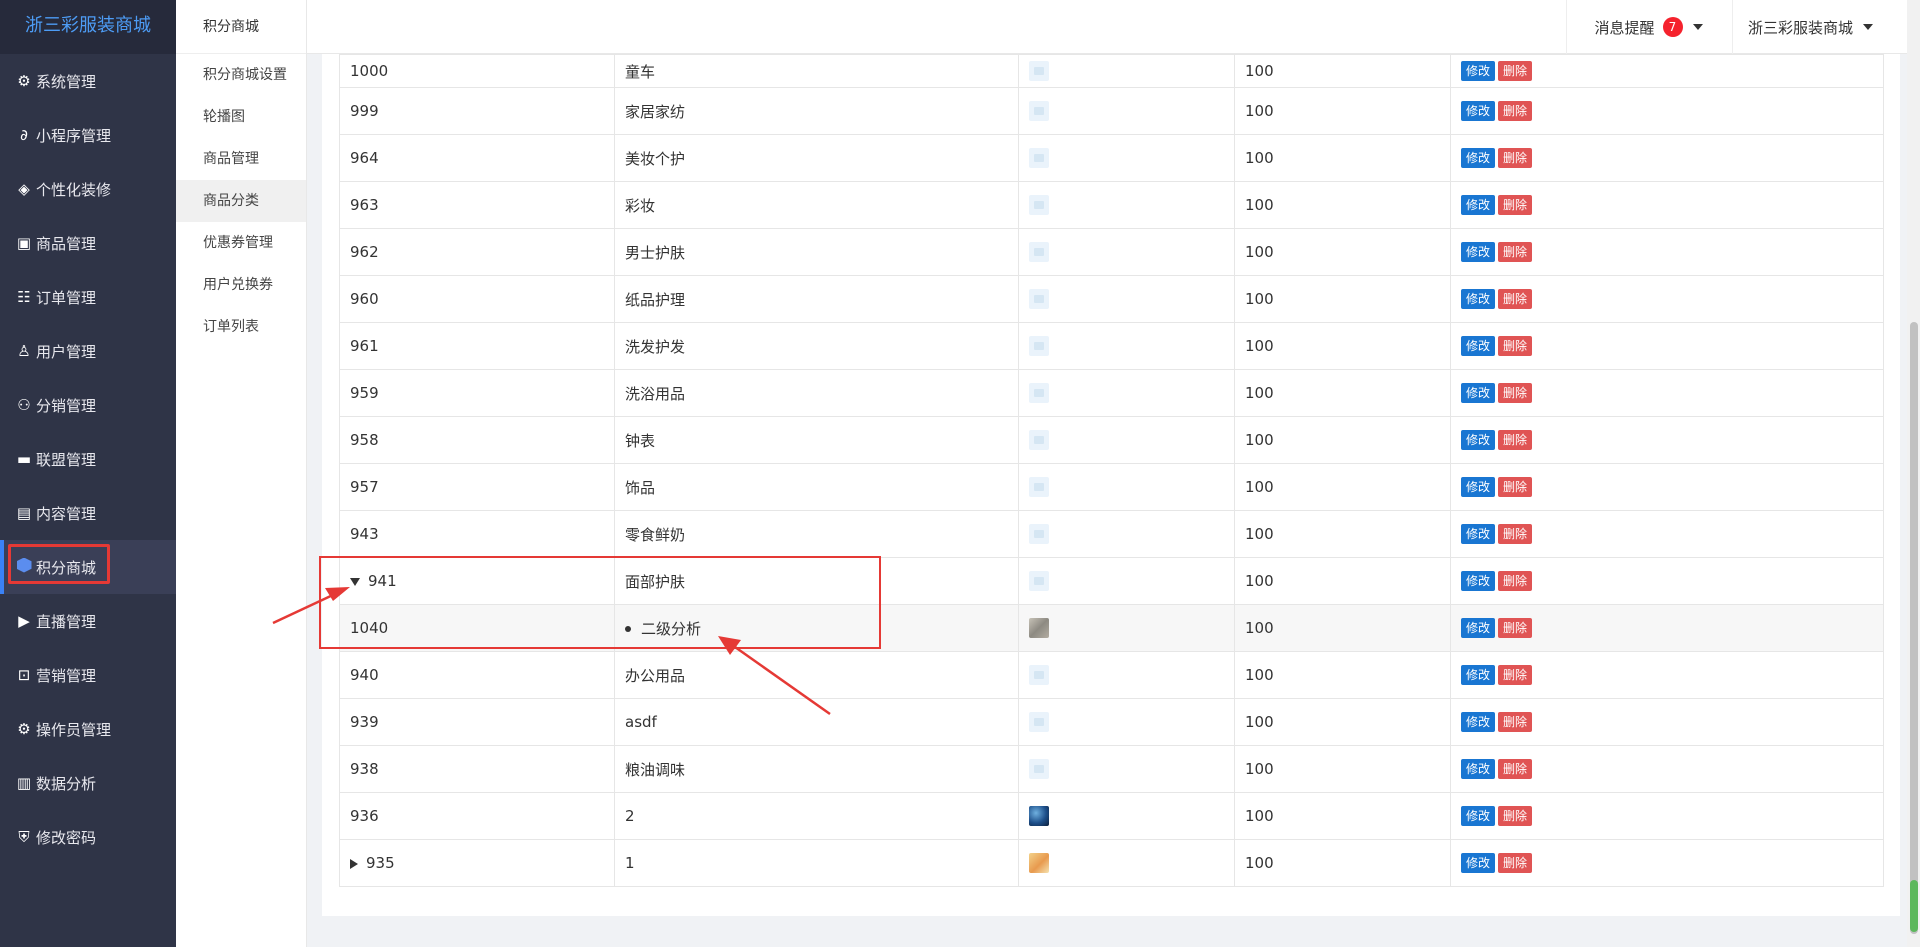  I want to click on chevron-down-icon, so click(1868, 27).